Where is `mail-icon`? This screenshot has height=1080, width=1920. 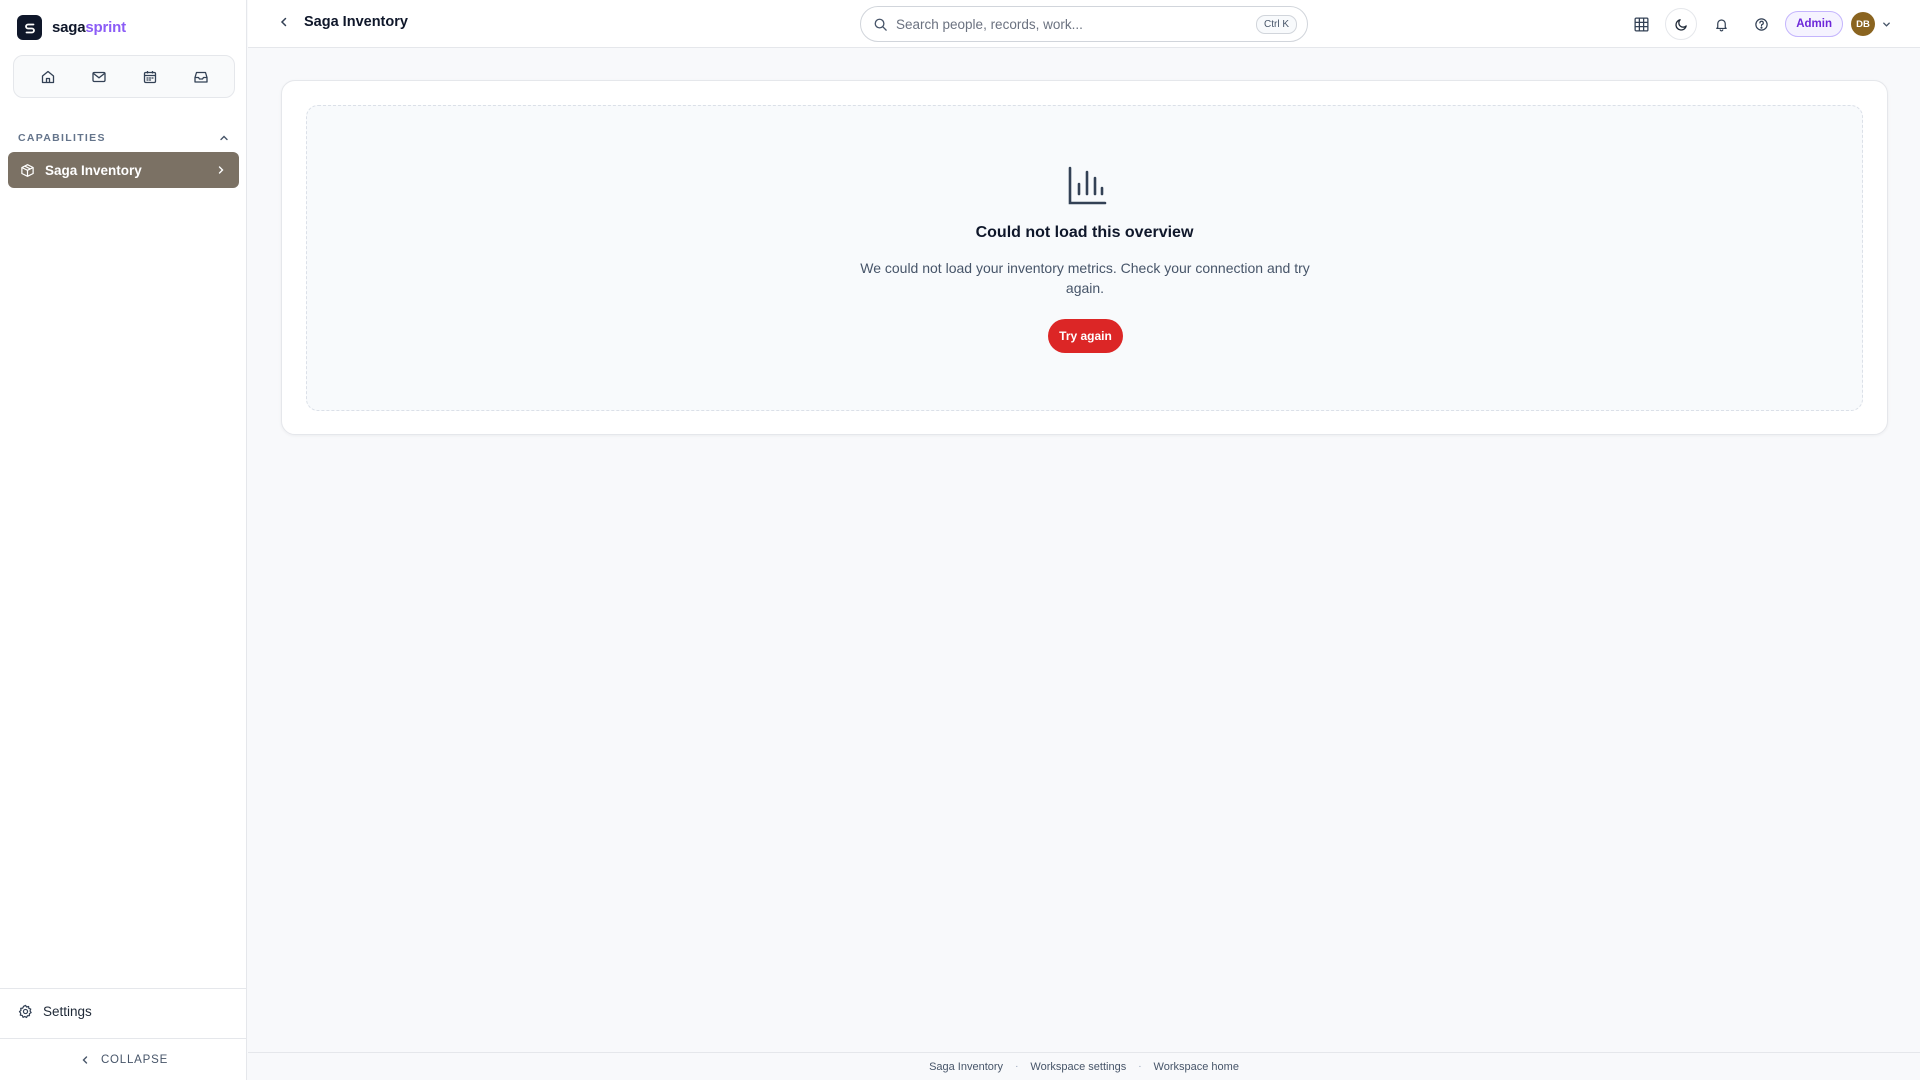 mail-icon is located at coordinates (99, 77).